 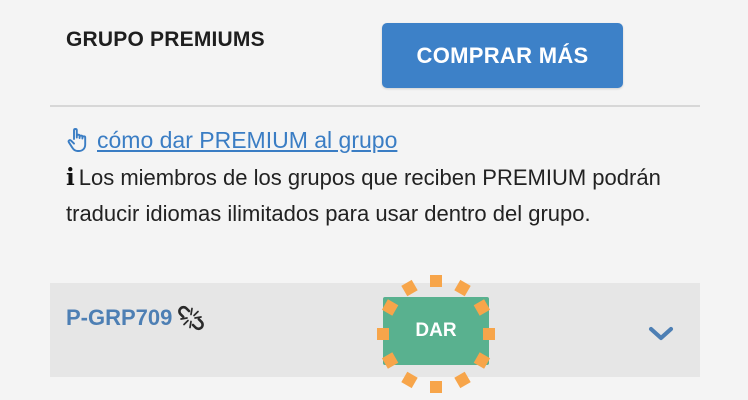 What do you see at coordinates (70, 177) in the screenshot?
I see `info-icon: i` at bounding box center [70, 177].